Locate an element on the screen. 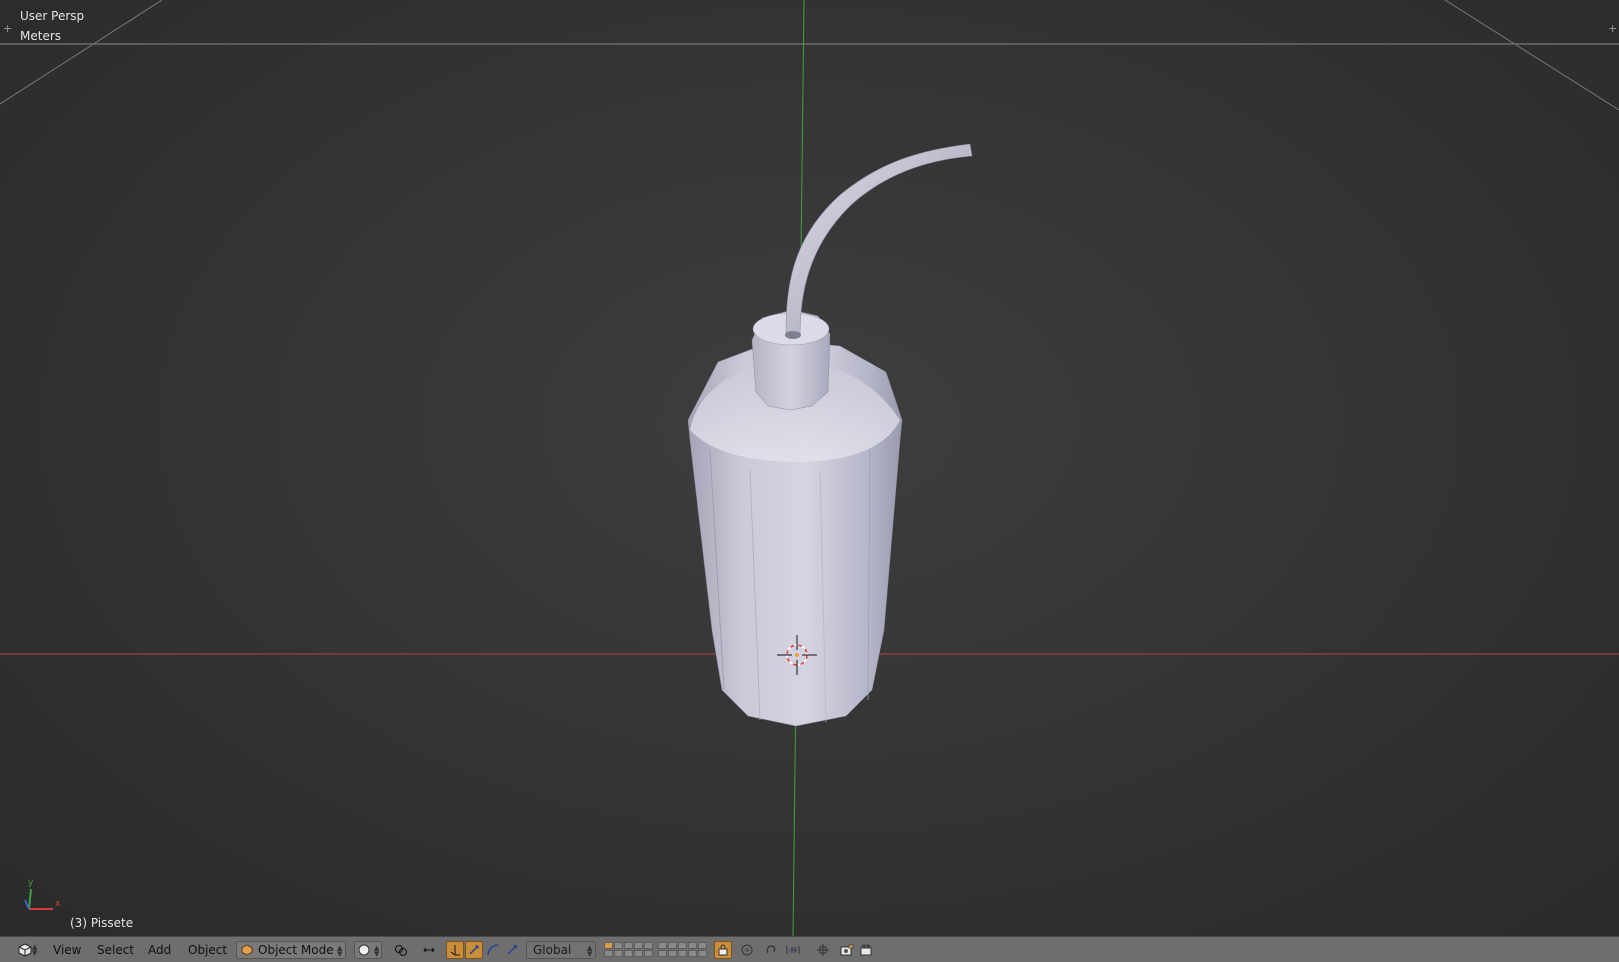  camera-icon is located at coordinates (866, 950).